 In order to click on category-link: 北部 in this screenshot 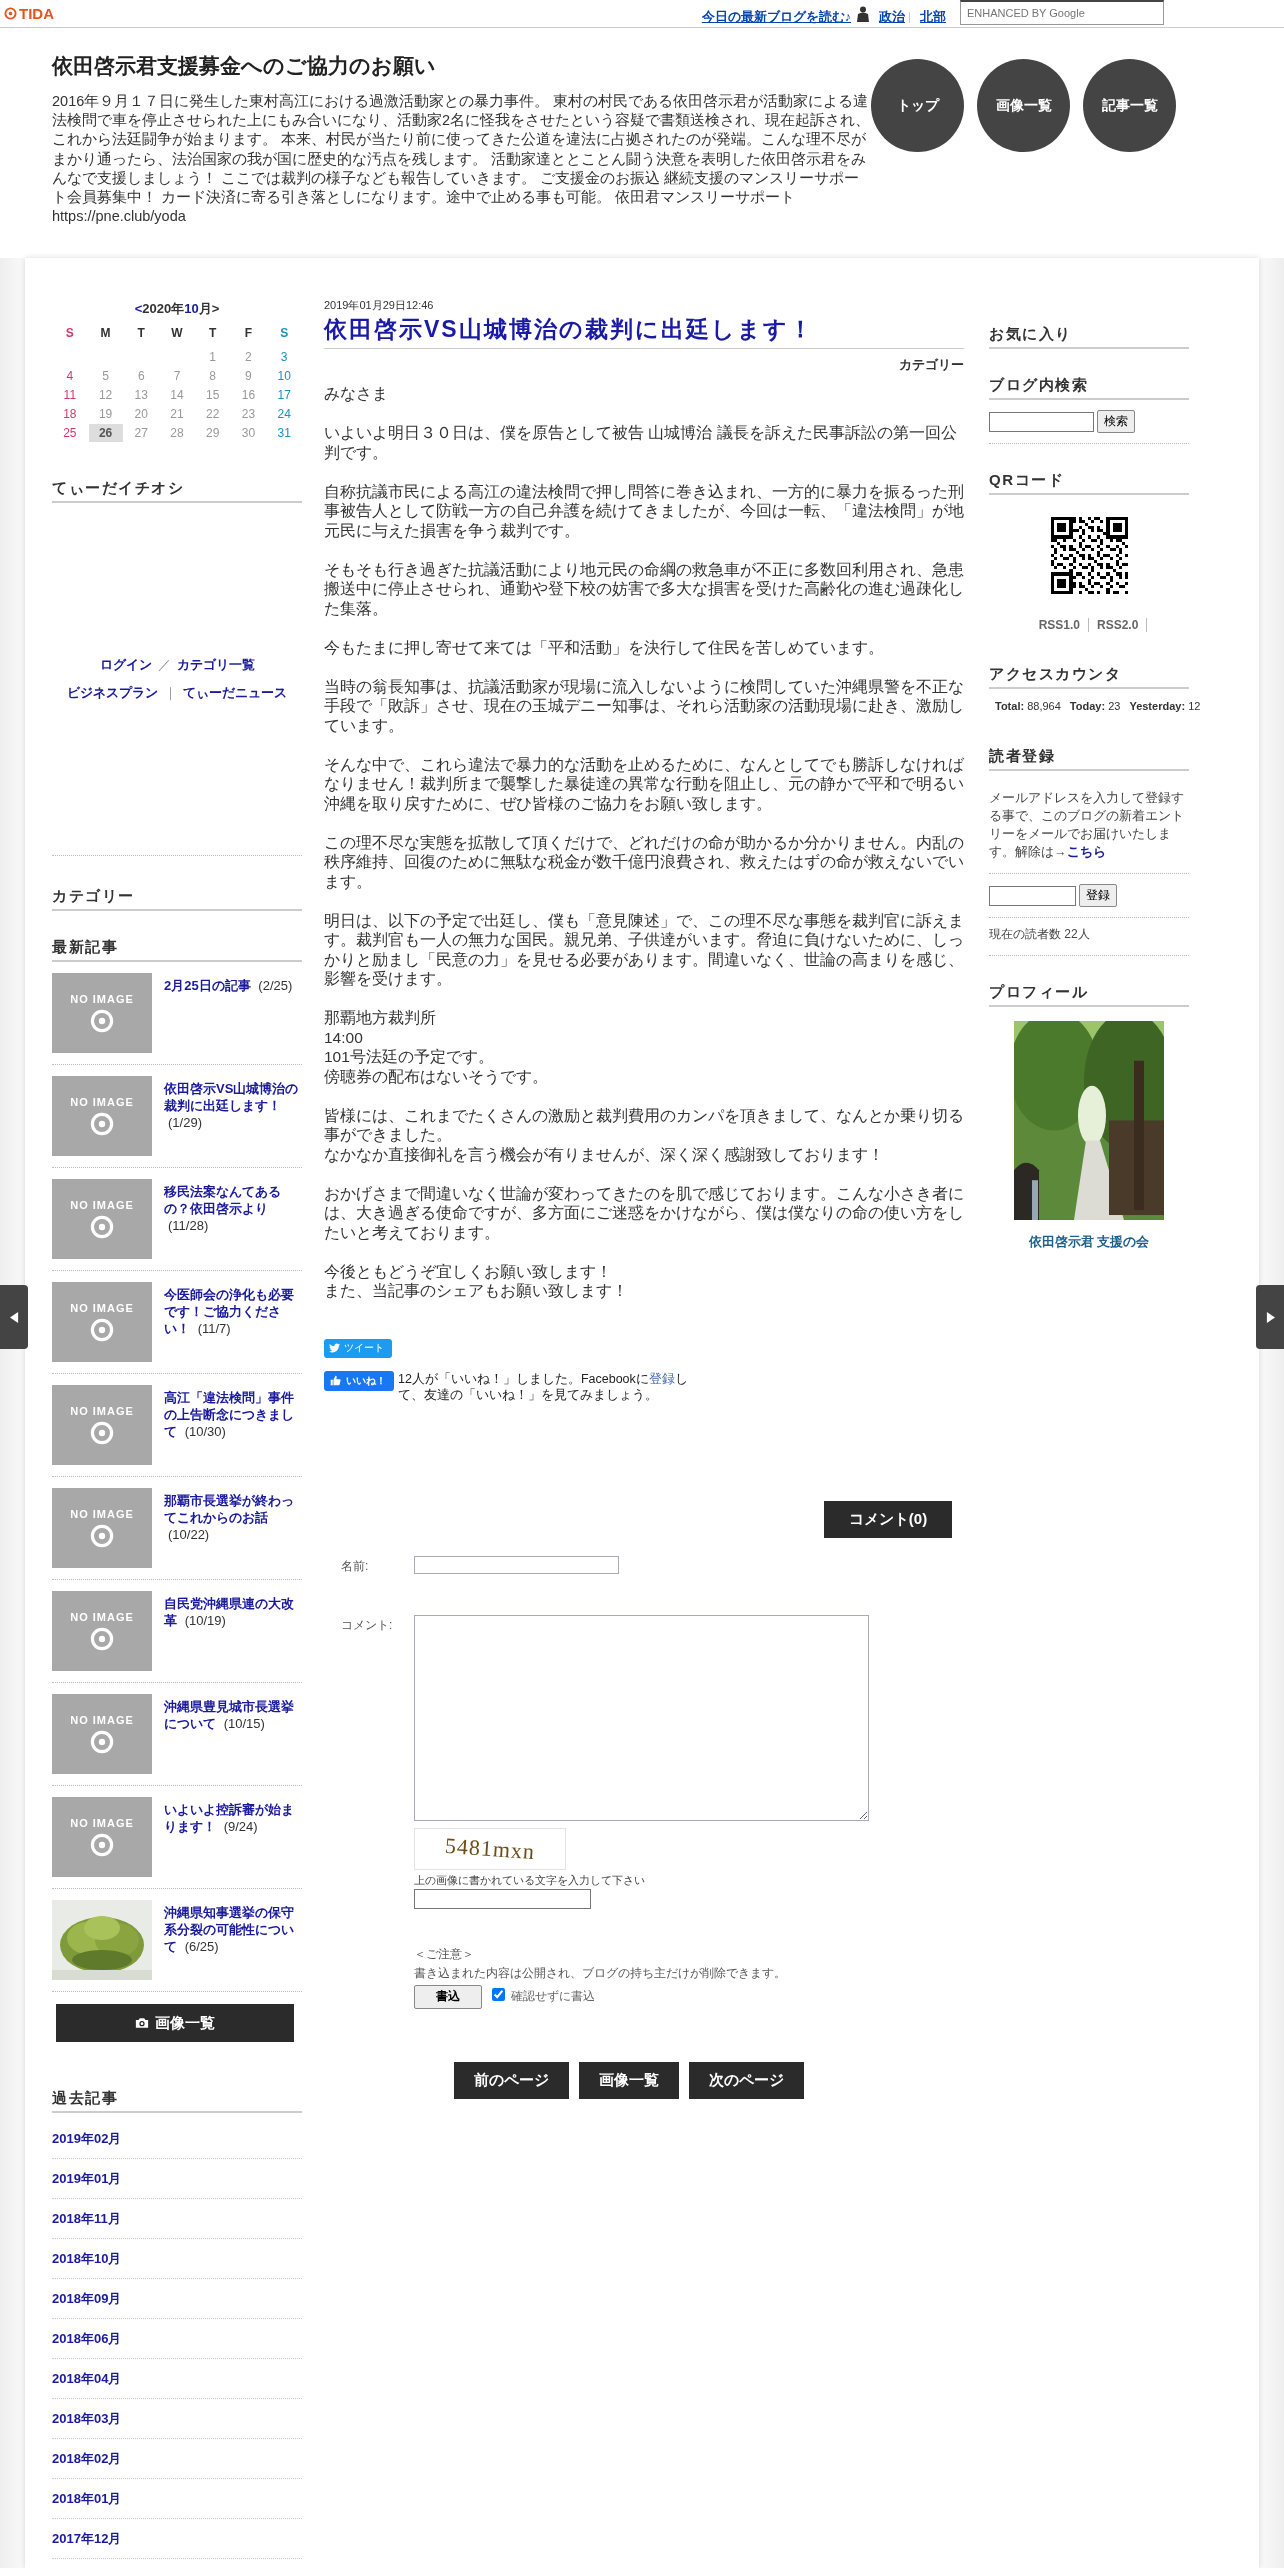, I will do `click(933, 17)`.